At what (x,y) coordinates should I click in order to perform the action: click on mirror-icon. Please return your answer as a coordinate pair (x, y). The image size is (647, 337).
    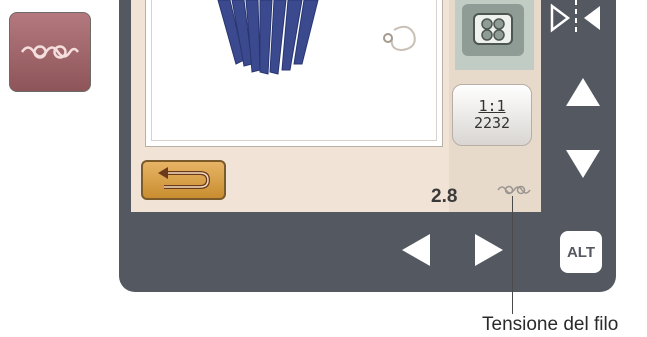
    Looking at the image, I should click on (576, 19).